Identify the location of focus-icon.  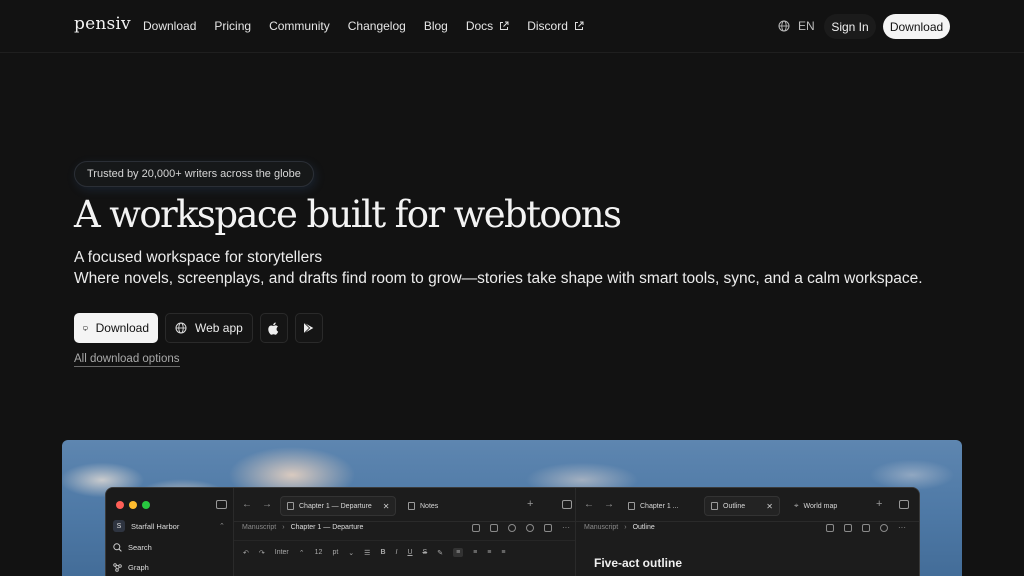
(548, 528).